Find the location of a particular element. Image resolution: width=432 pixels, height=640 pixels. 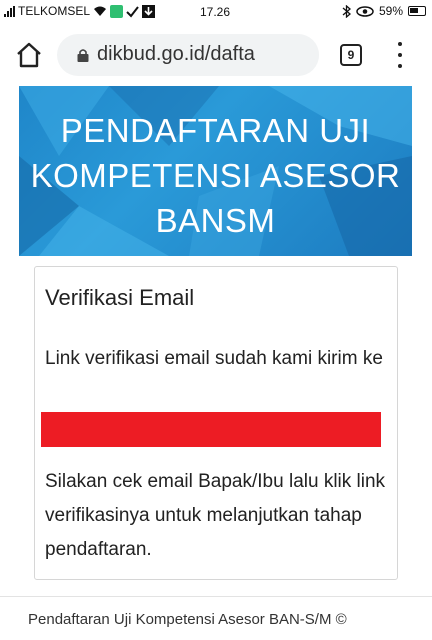

url-bar: dikbud.go.id/dafta is located at coordinates (188, 55).